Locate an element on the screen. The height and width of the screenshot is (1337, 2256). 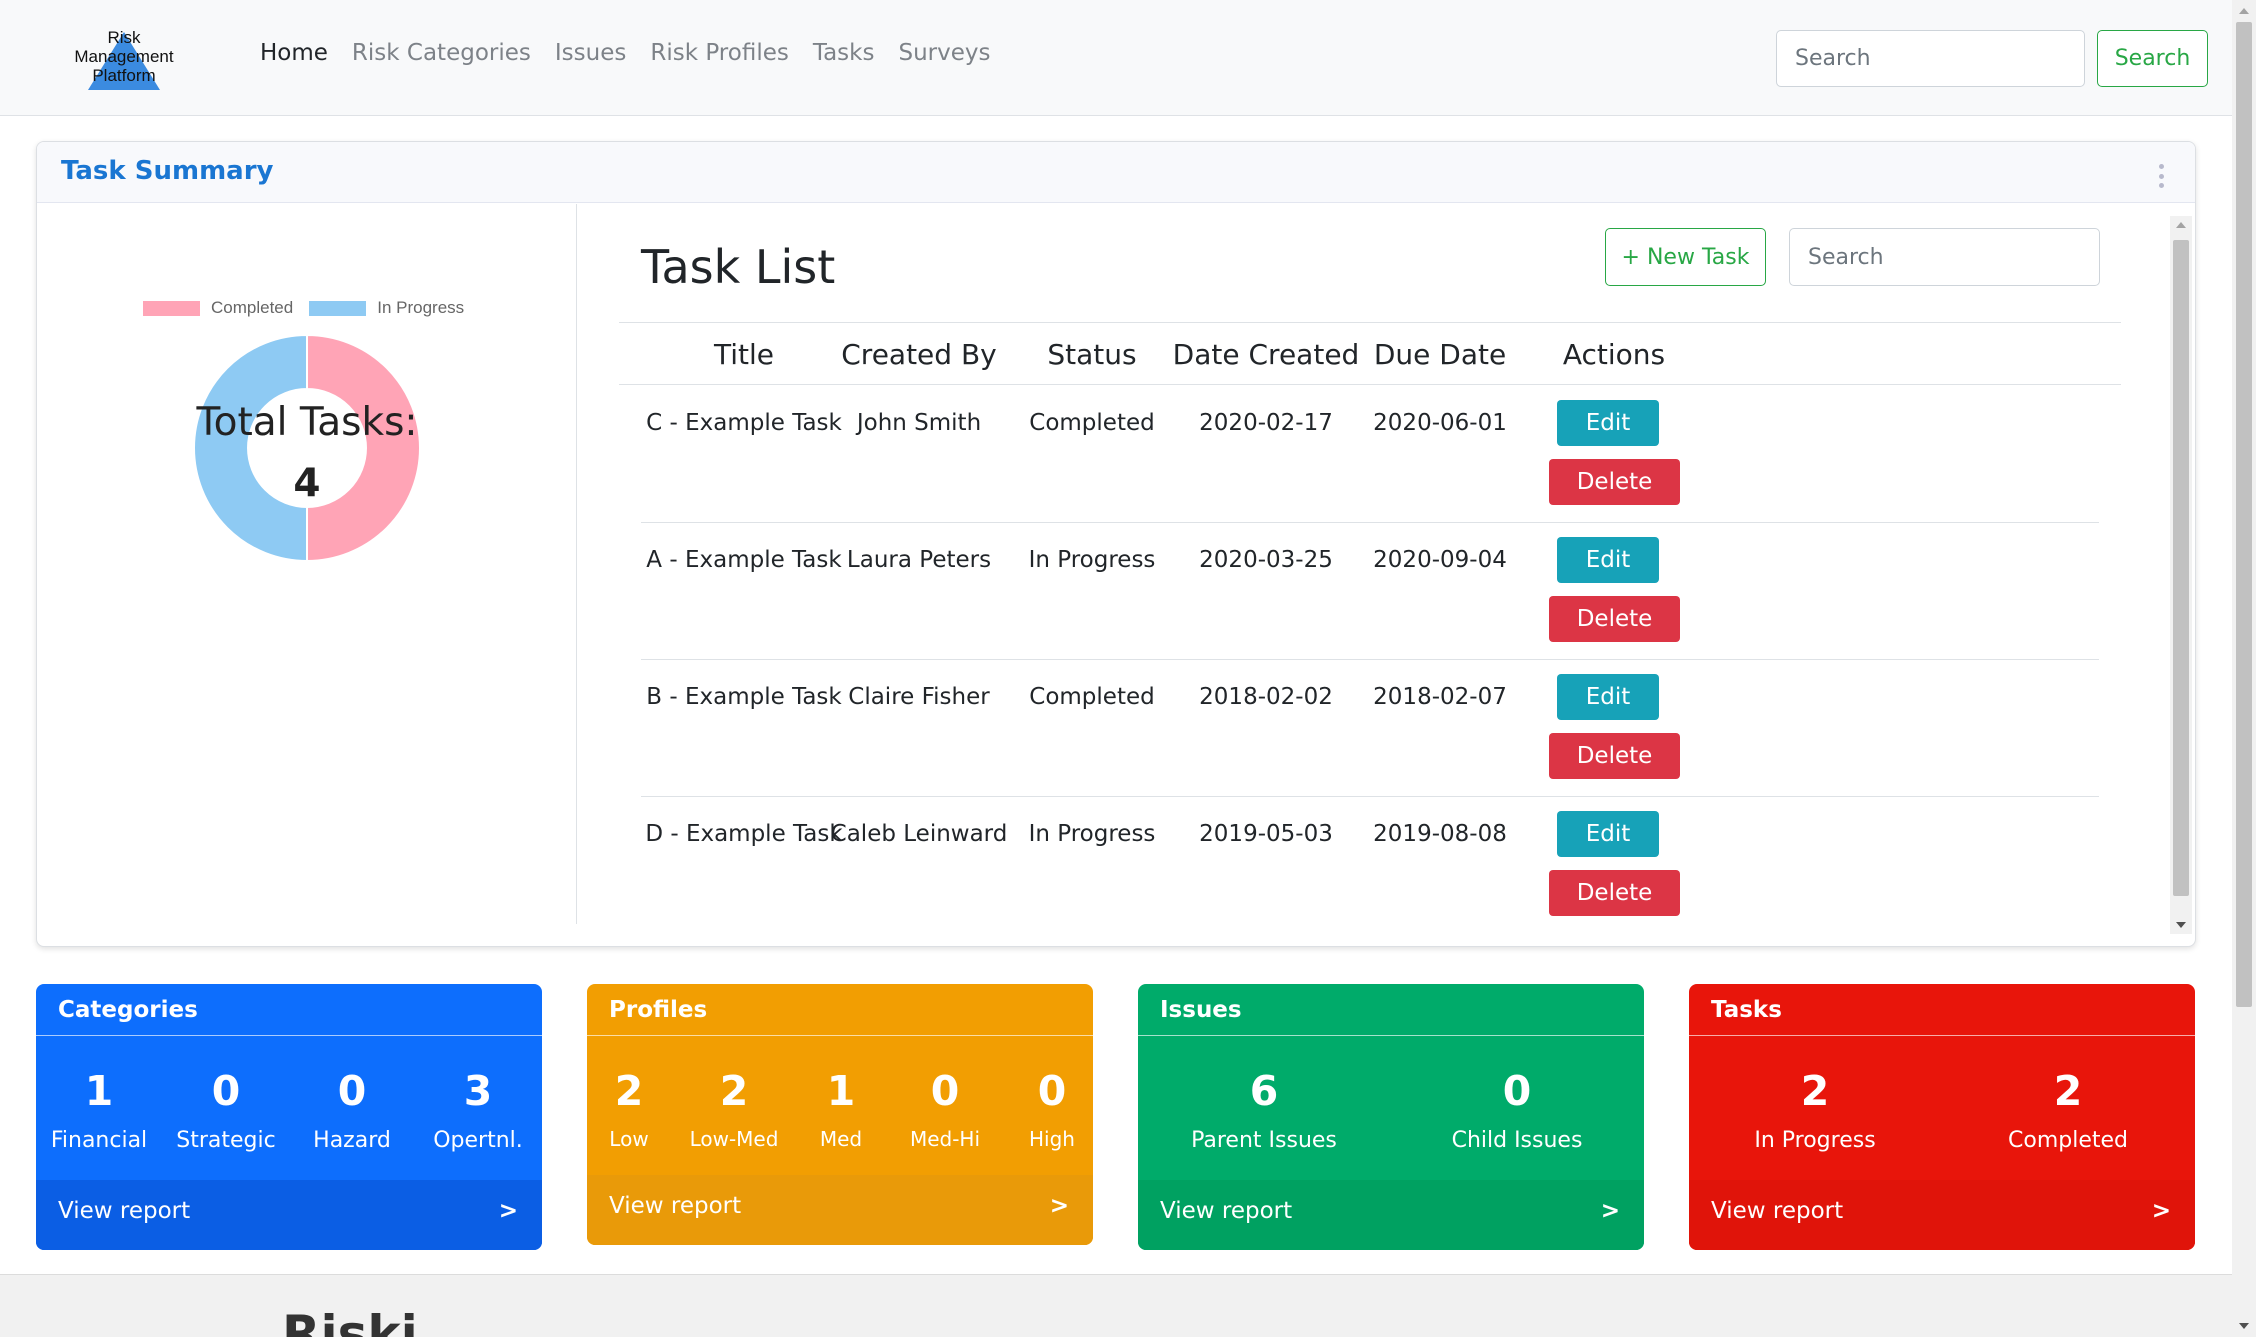
stat-label: High is located at coordinates (1052, 1139).